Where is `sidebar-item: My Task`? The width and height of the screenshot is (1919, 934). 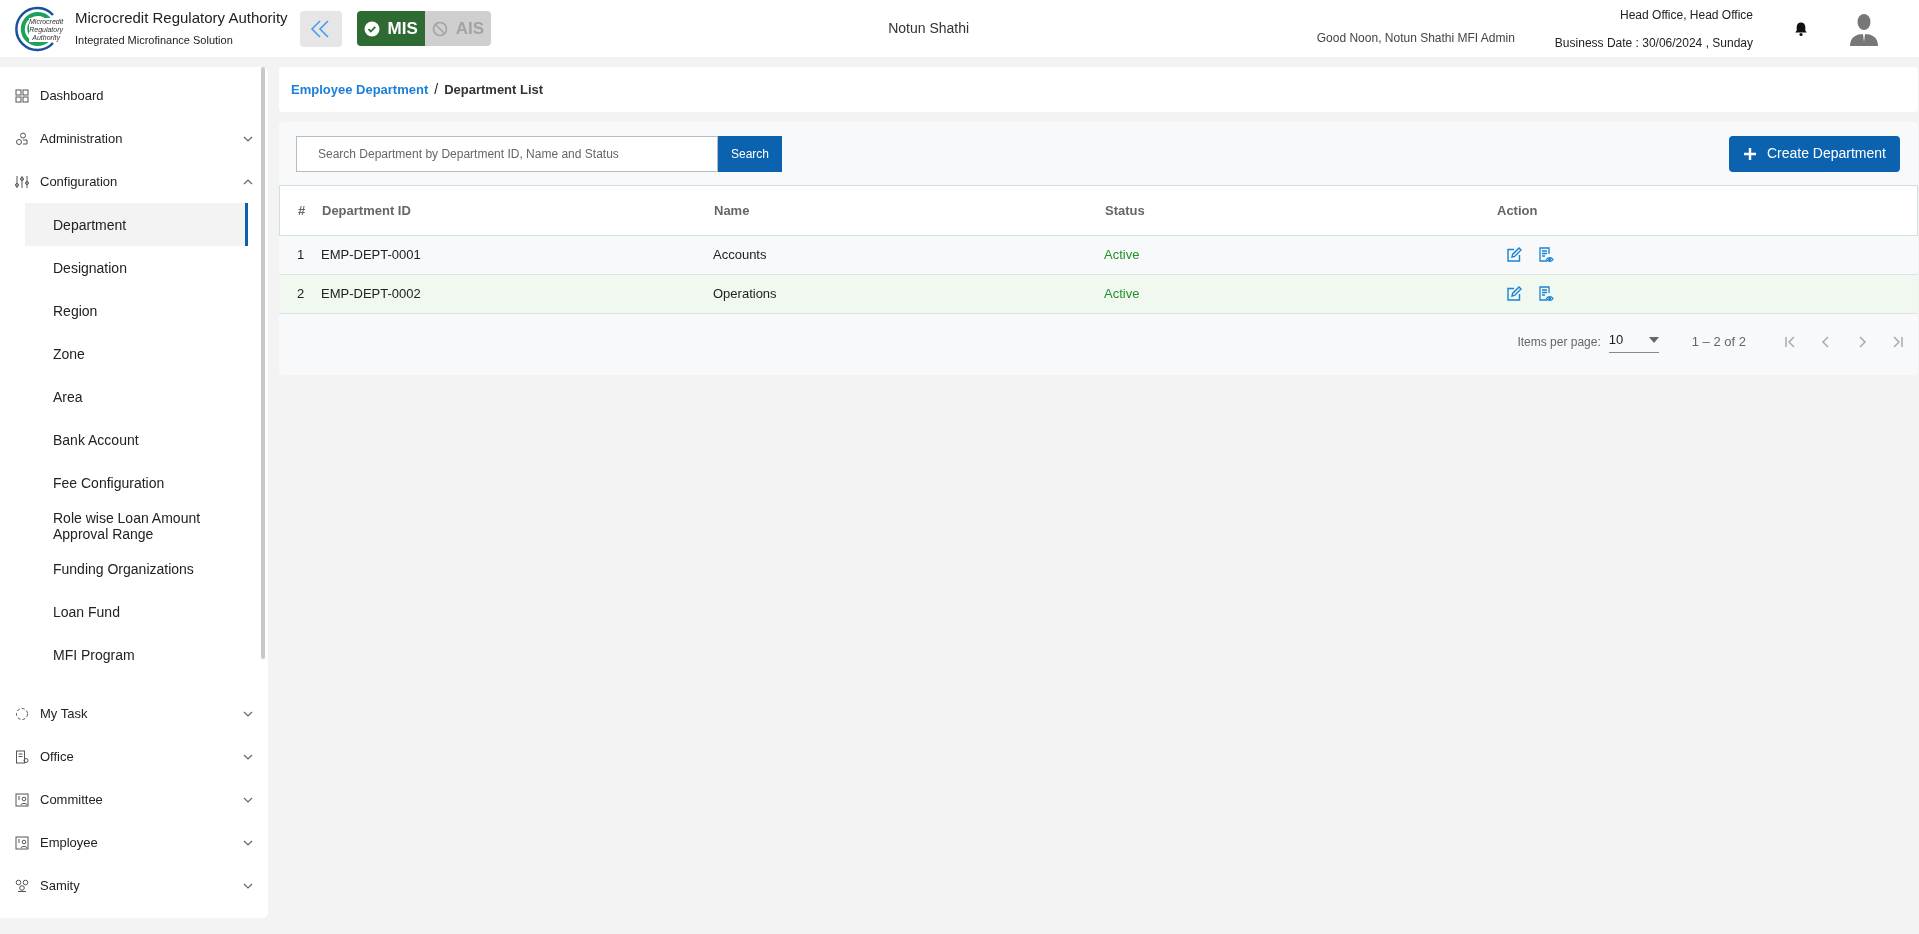 sidebar-item: My Task is located at coordinates (134, 713).